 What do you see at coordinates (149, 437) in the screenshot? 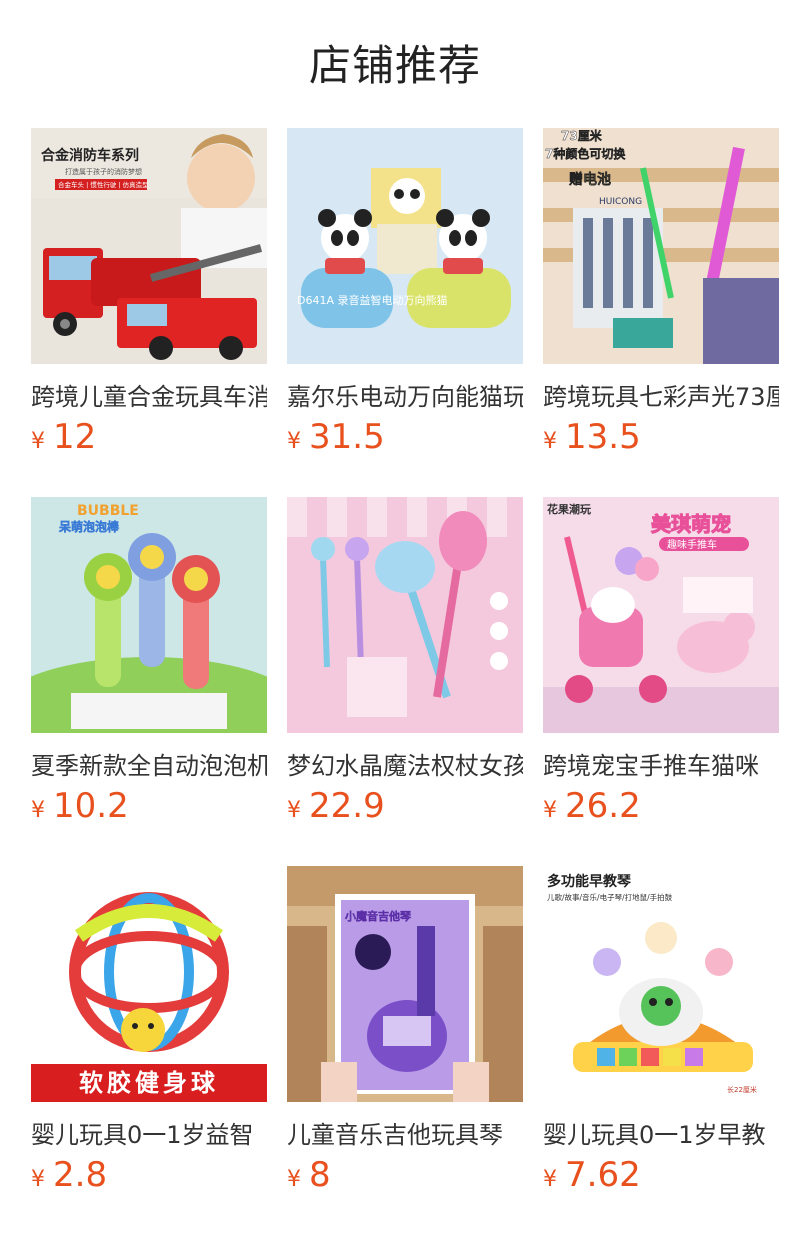
I see `product-price: ¥12` at bounding box center [149, 437].